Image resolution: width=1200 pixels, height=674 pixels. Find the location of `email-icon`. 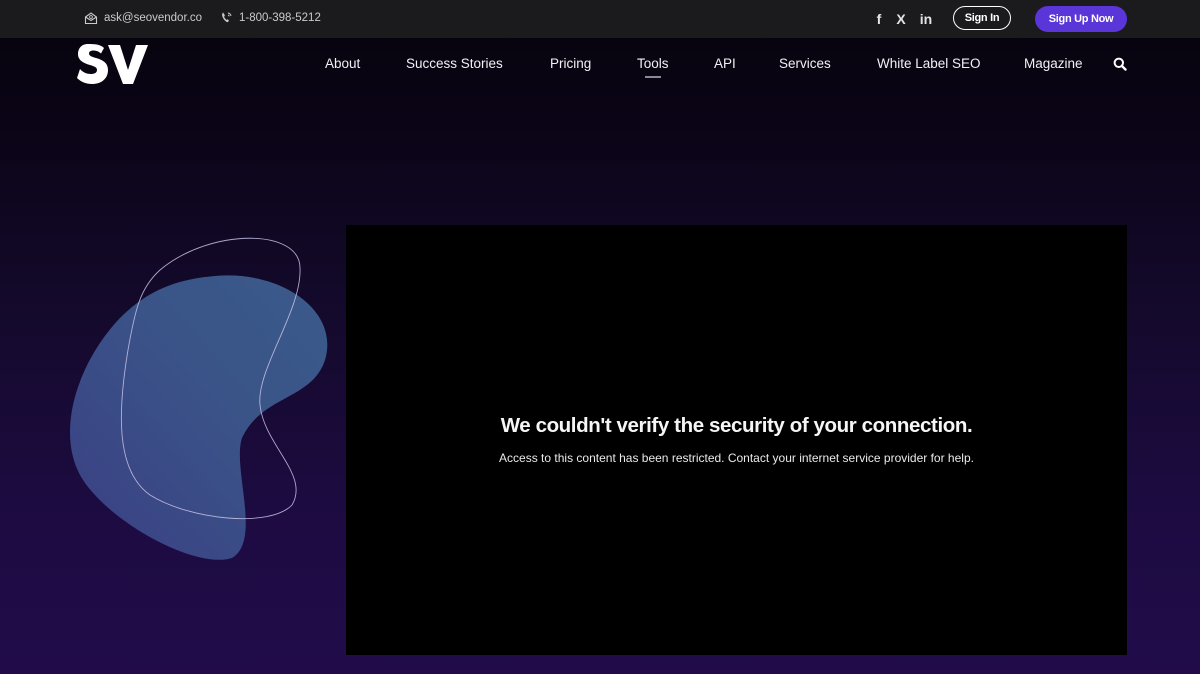

email-icon is located at coordinates (91, 18).